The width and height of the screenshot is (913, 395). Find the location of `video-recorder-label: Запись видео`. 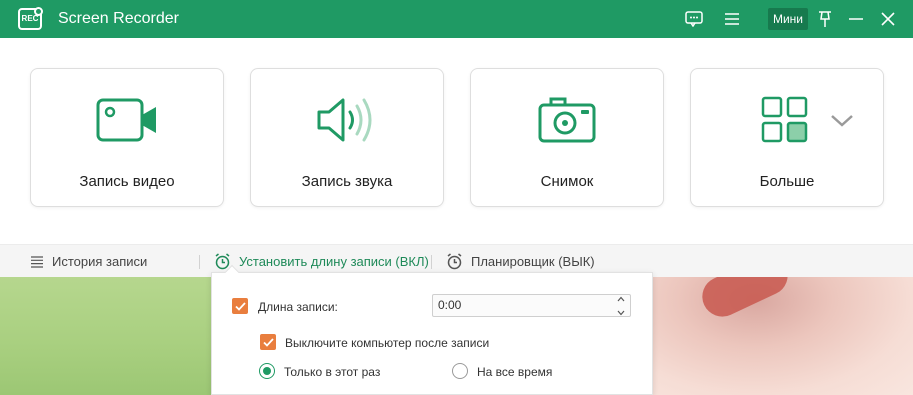

video-recorder-label: Запись видео is located at coordinates (127, 181).